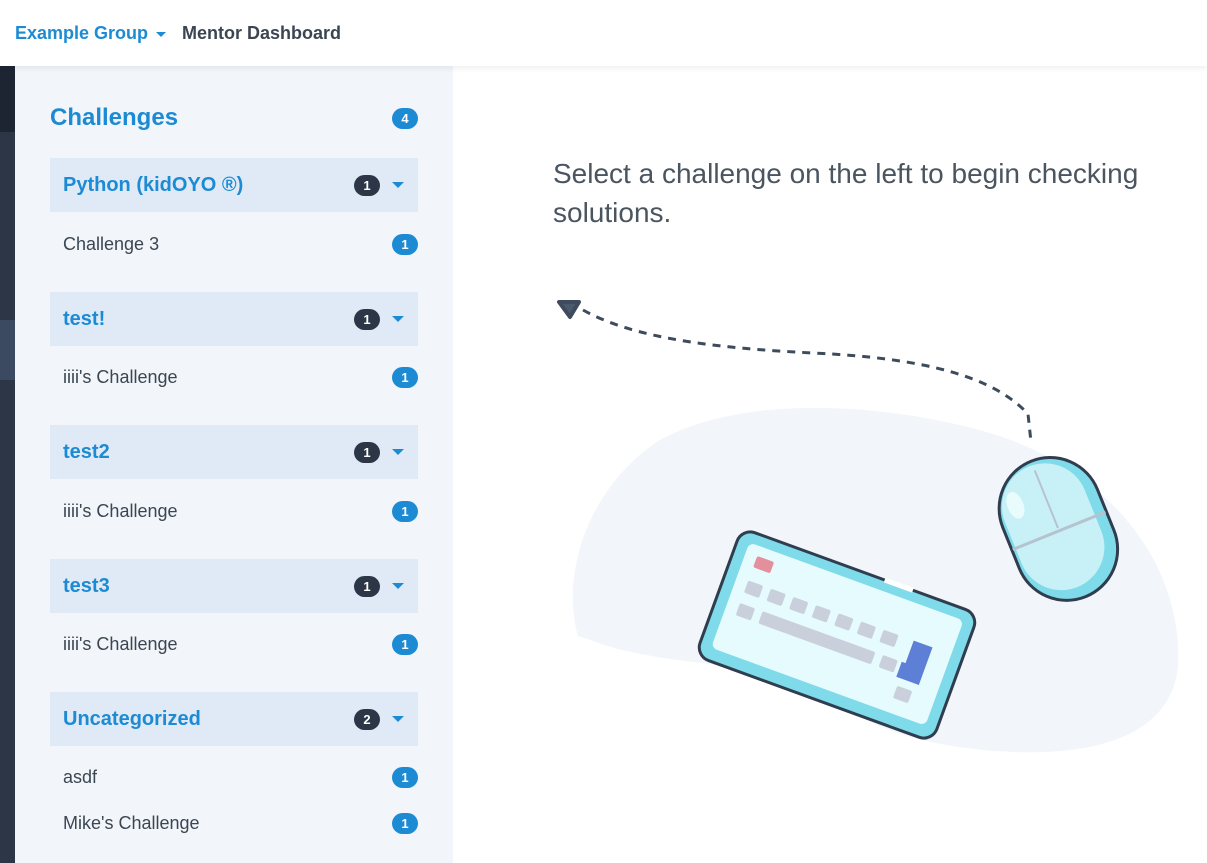 The image size is (1207, 863). I want to click on category-count-badge: 2, so click(367, 719).